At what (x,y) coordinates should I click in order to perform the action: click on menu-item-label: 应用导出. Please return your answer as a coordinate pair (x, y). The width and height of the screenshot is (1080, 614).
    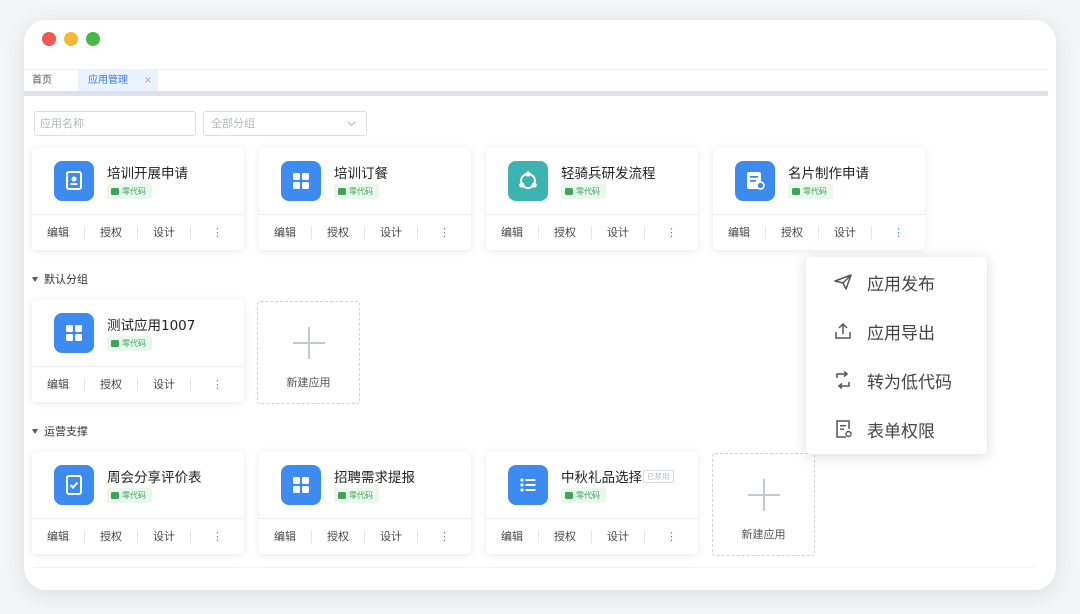
    Looking at the image, I should click on (901, 333).